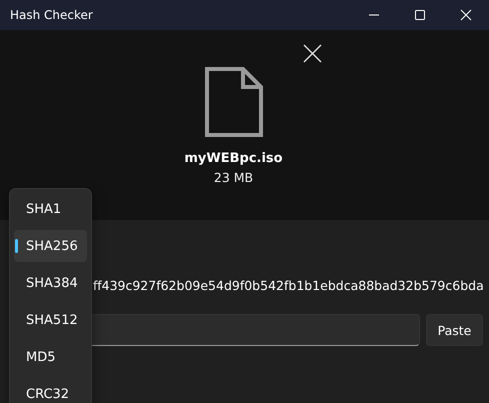  I want to click on paste-button: Paste, so click(454, 330).